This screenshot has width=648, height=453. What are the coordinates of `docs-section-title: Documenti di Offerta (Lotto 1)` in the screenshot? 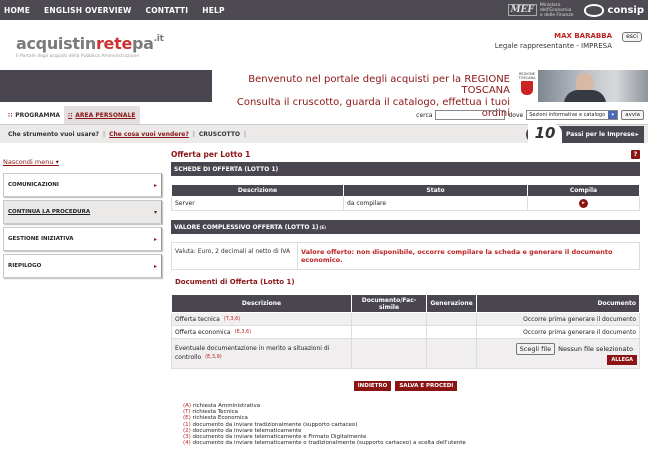 It's located at (235, 282).